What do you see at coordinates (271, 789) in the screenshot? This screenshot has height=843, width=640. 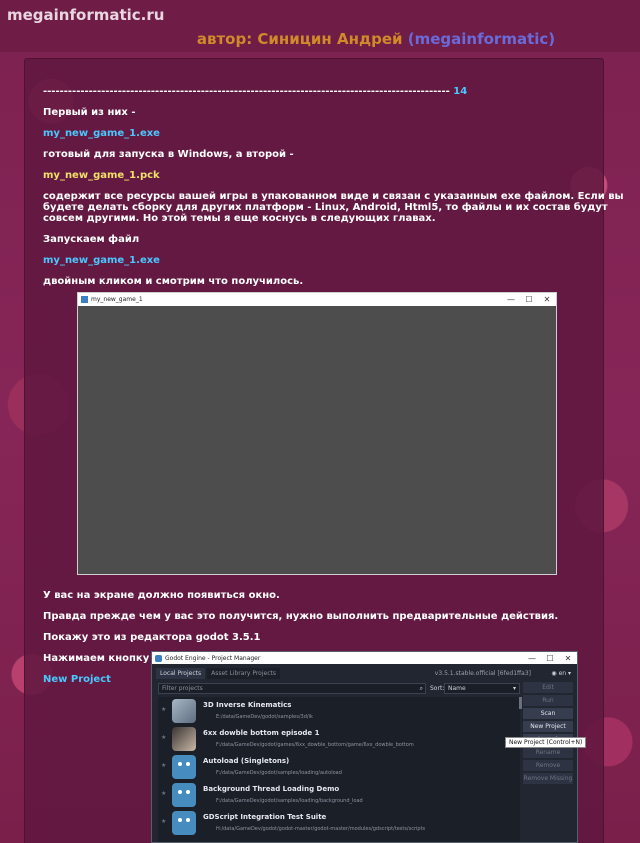 I see `project-name: Background Thread Loading Demo` at bounding box center [271, 789].